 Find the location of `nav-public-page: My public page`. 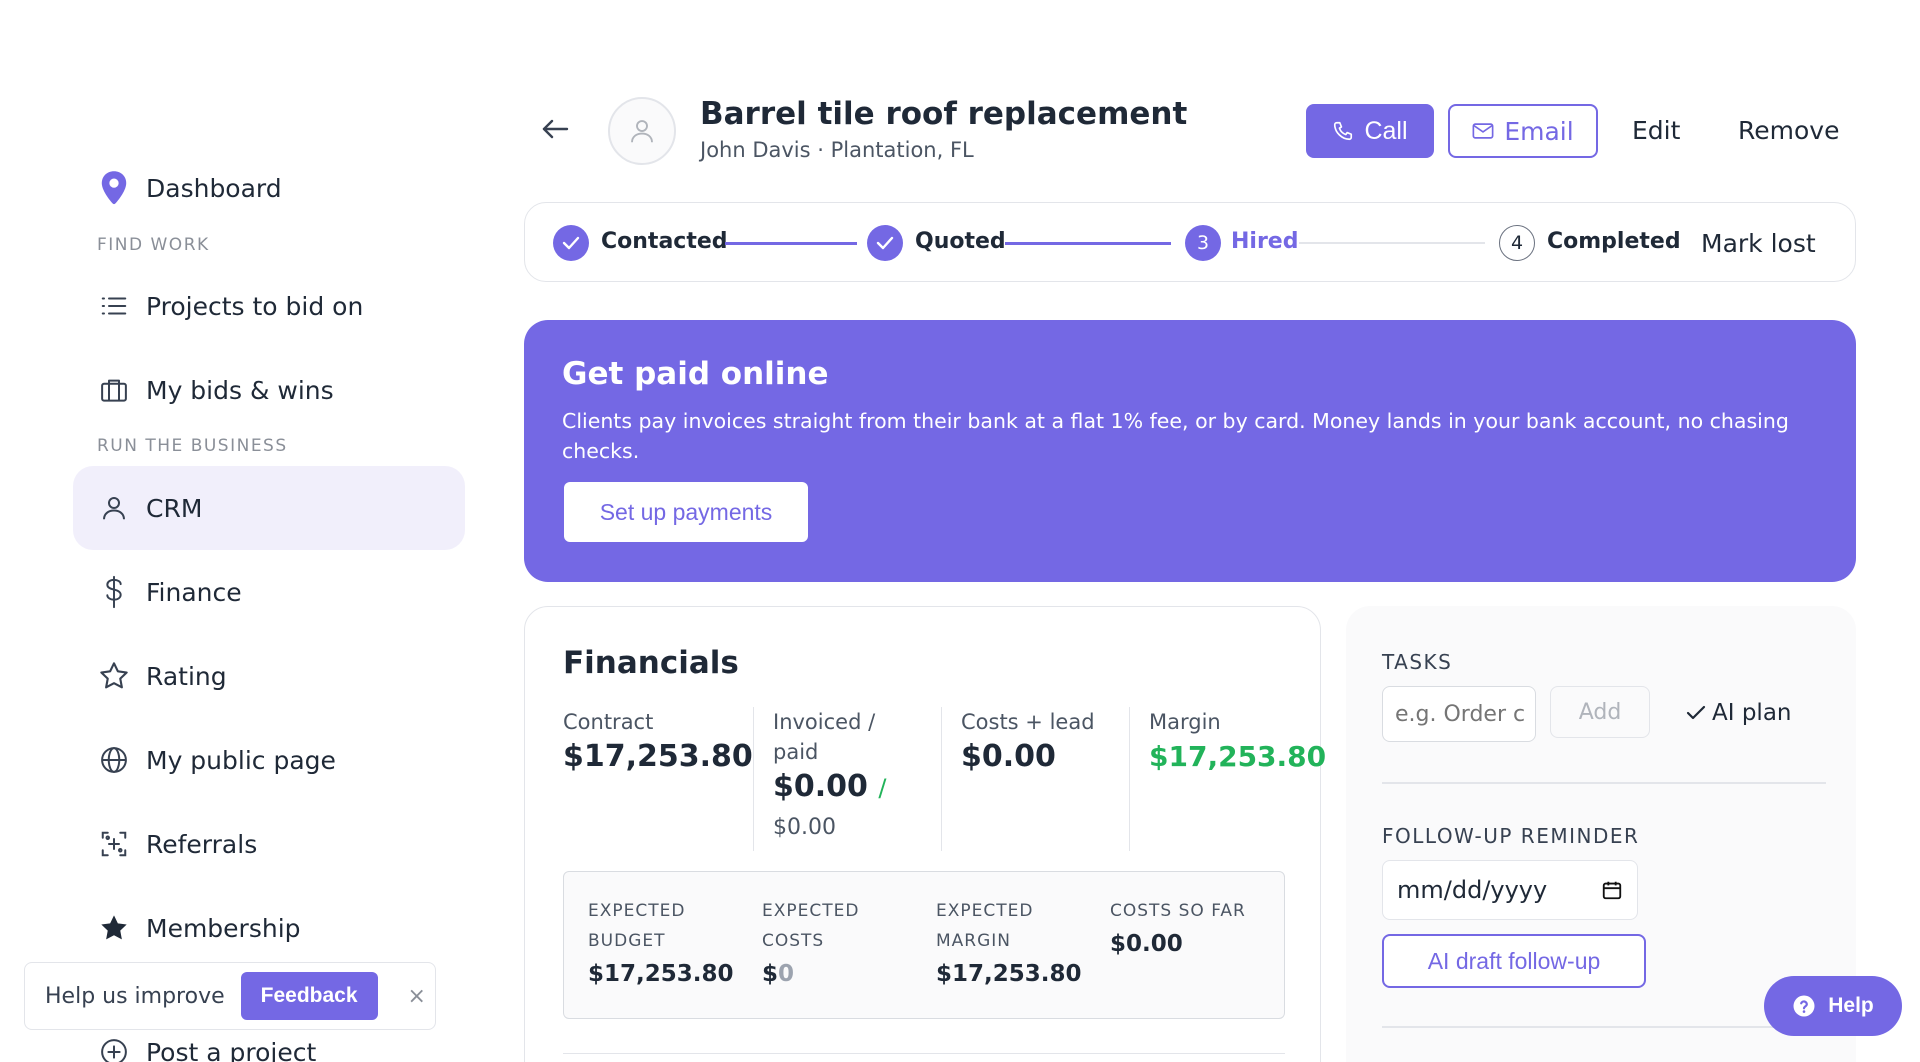

nav-public-page: My public page is located at coordinates (269, 760).